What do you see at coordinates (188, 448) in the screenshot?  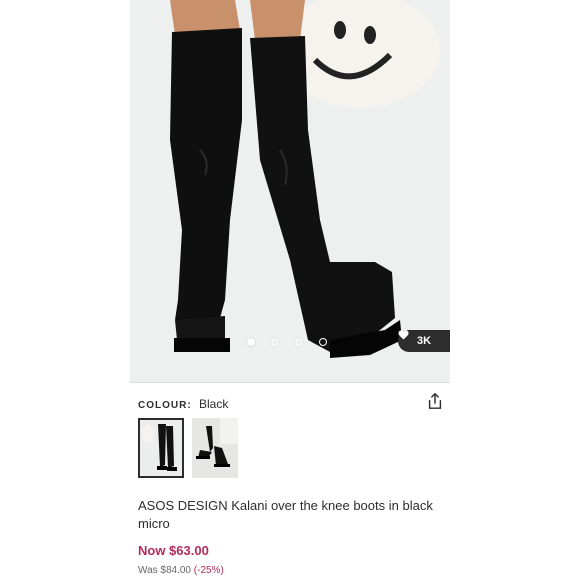 I see `thumbnail-strip` at bounding box center [188, 448].